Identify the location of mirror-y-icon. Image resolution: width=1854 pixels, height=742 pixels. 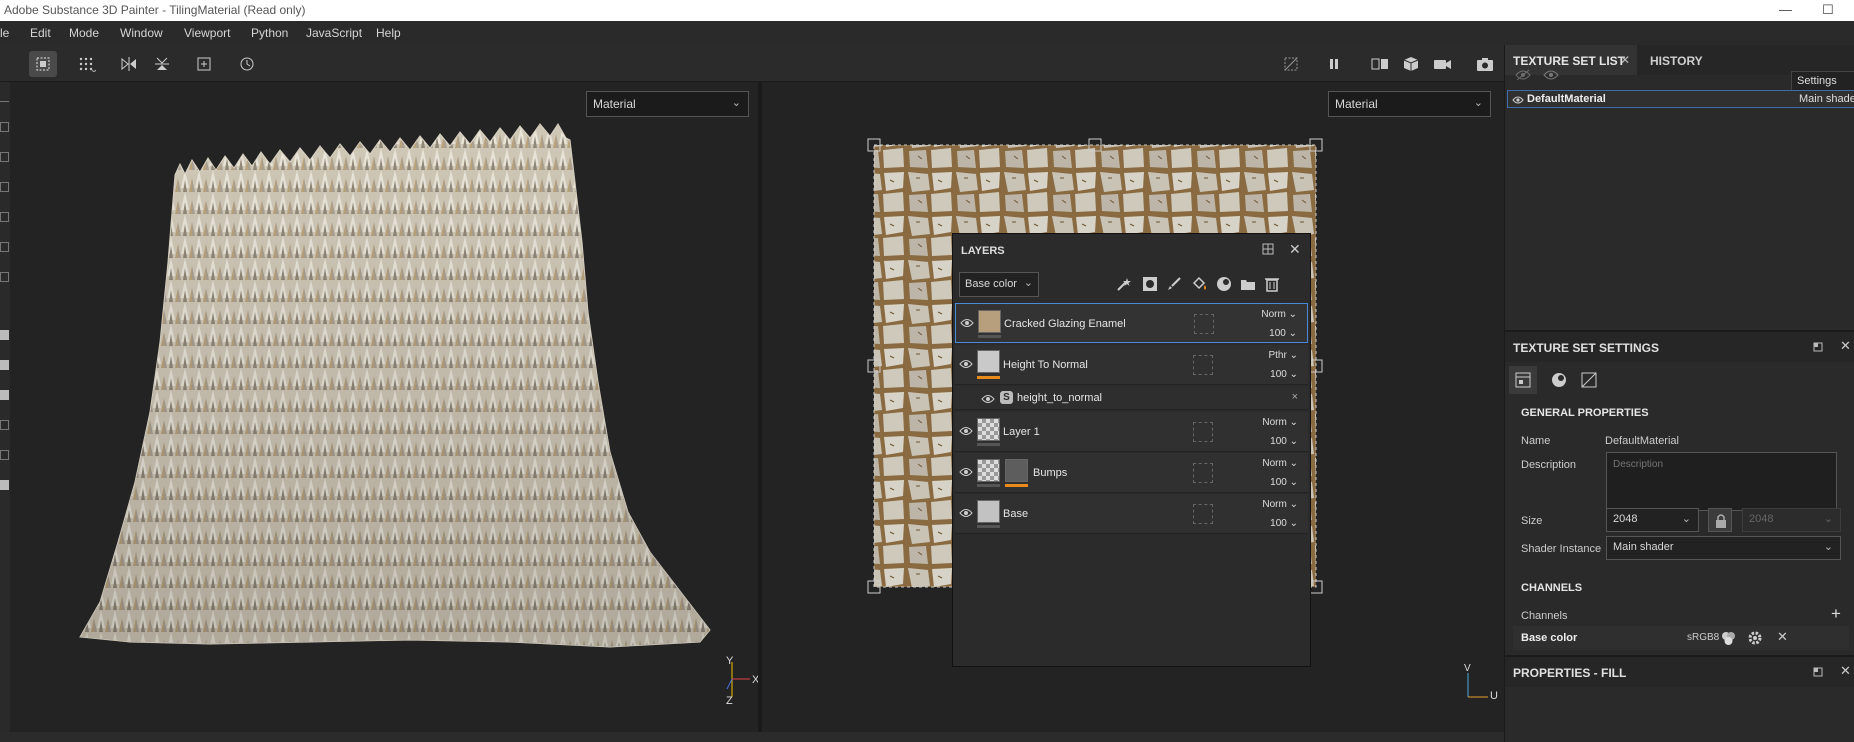
(162, 64).